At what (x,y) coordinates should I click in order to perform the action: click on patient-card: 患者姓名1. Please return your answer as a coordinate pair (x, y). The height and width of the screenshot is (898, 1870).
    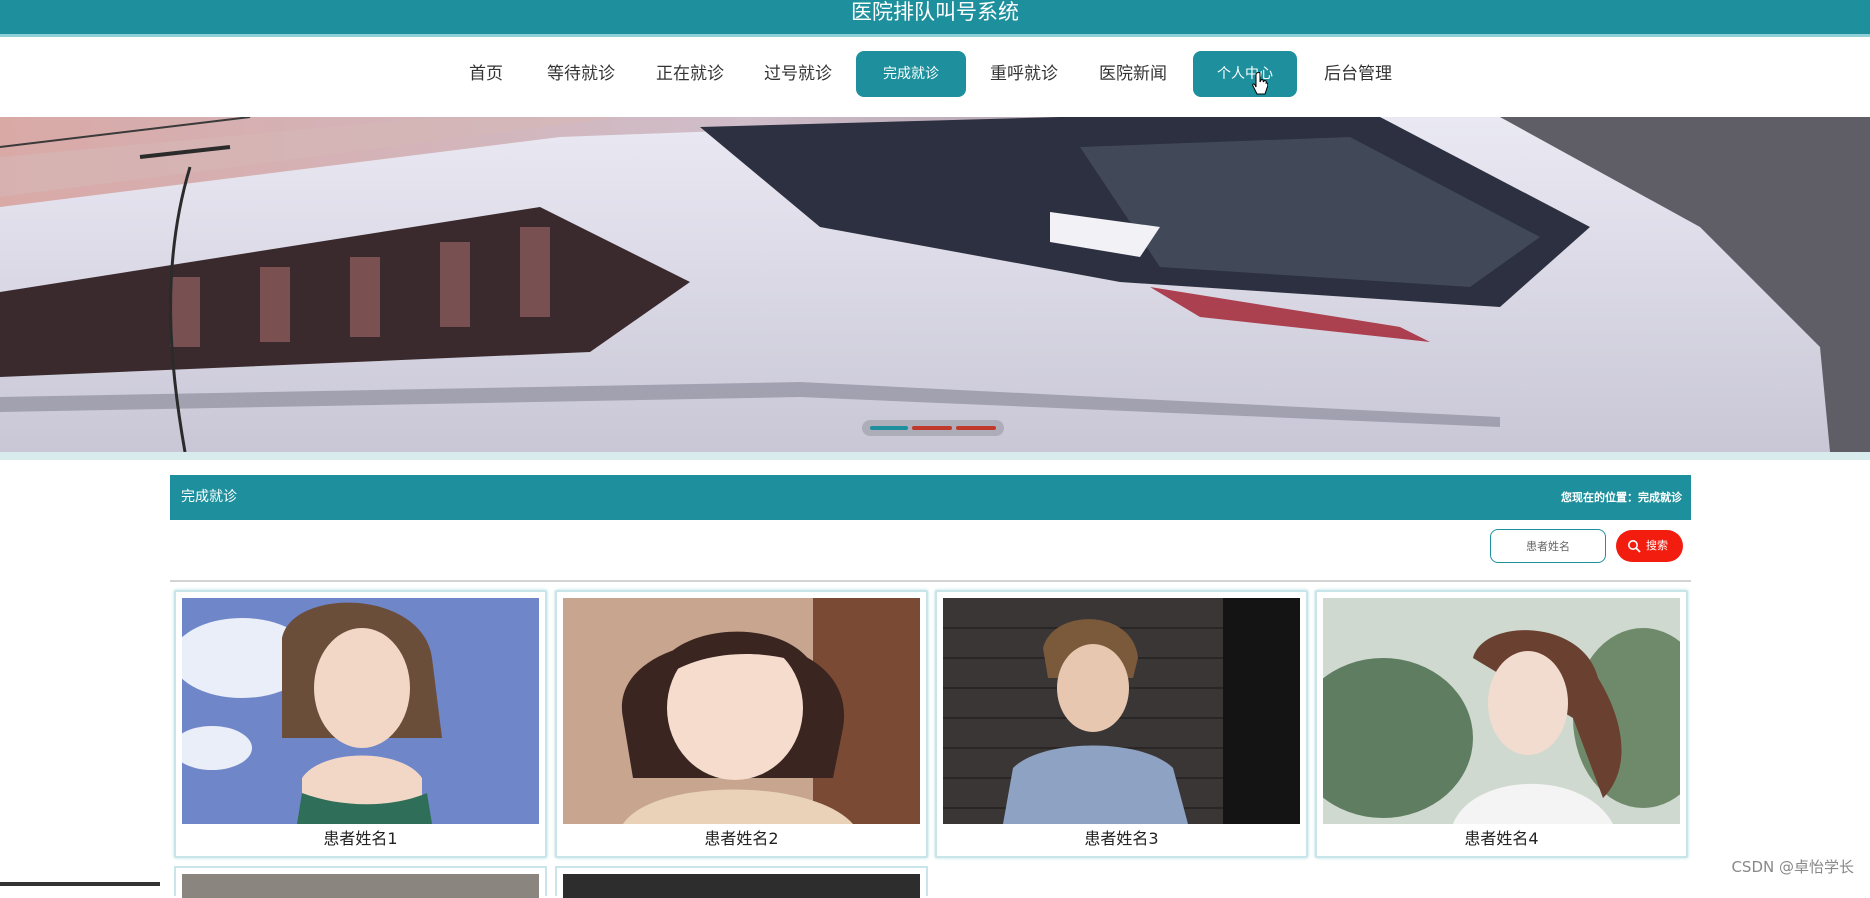
    Looking at the image, I should click on (360, 724).